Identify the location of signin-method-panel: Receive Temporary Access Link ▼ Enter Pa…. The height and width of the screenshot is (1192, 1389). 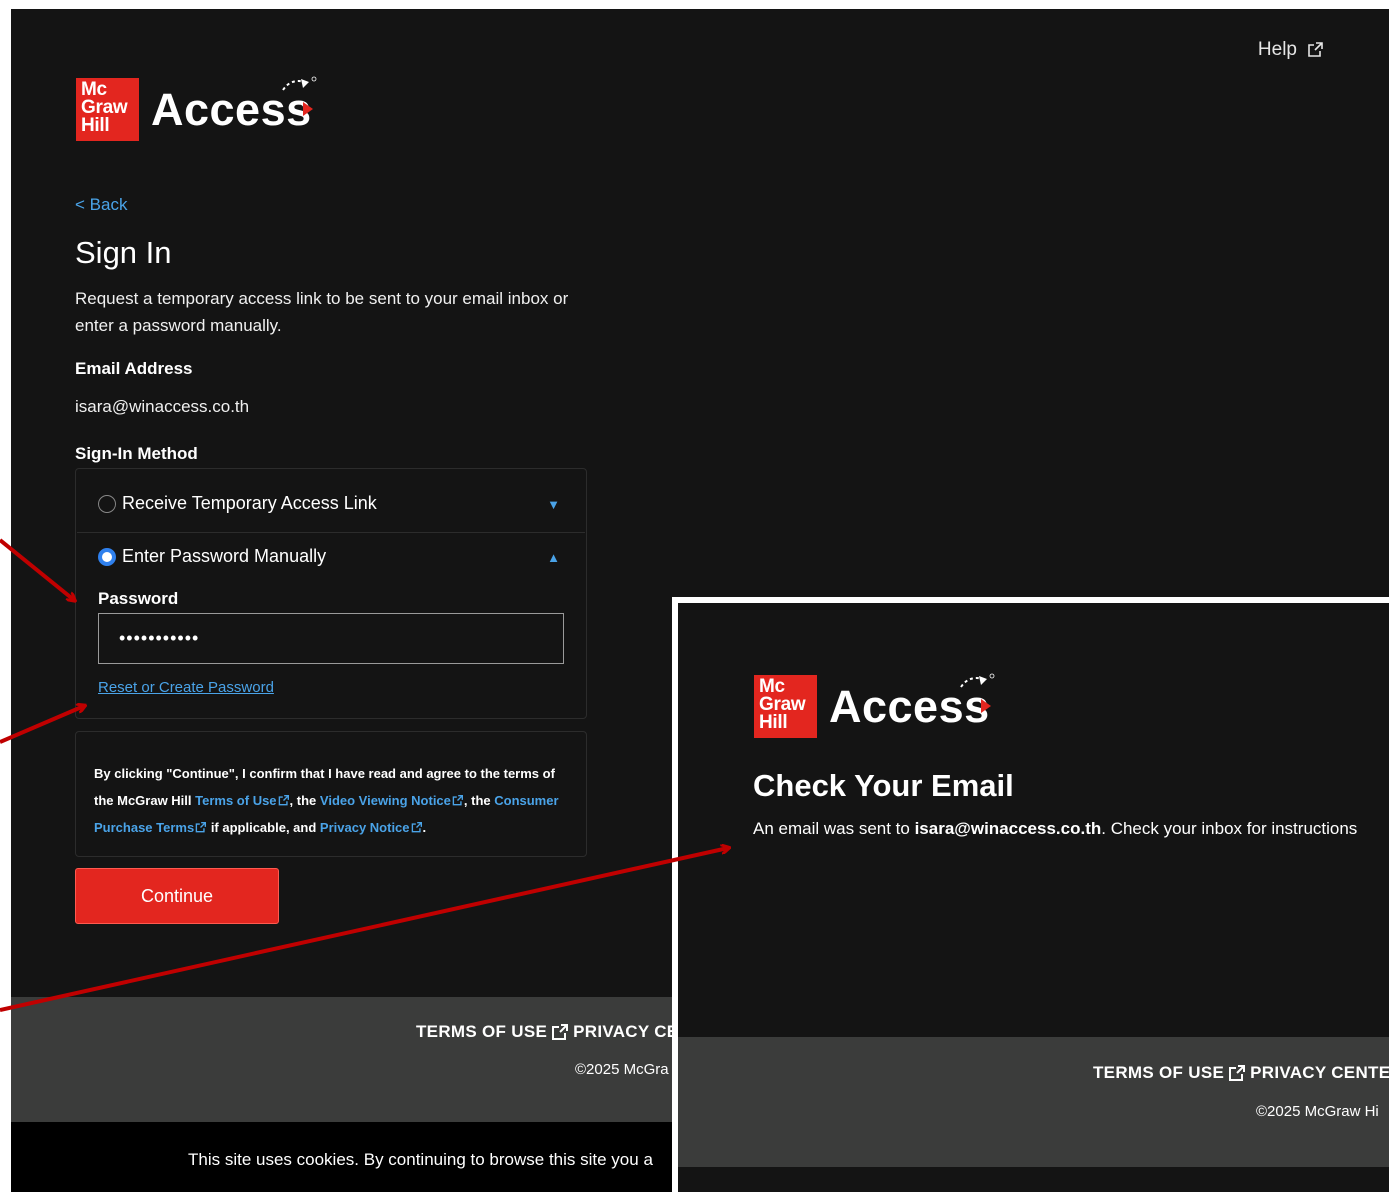
(331, 593).